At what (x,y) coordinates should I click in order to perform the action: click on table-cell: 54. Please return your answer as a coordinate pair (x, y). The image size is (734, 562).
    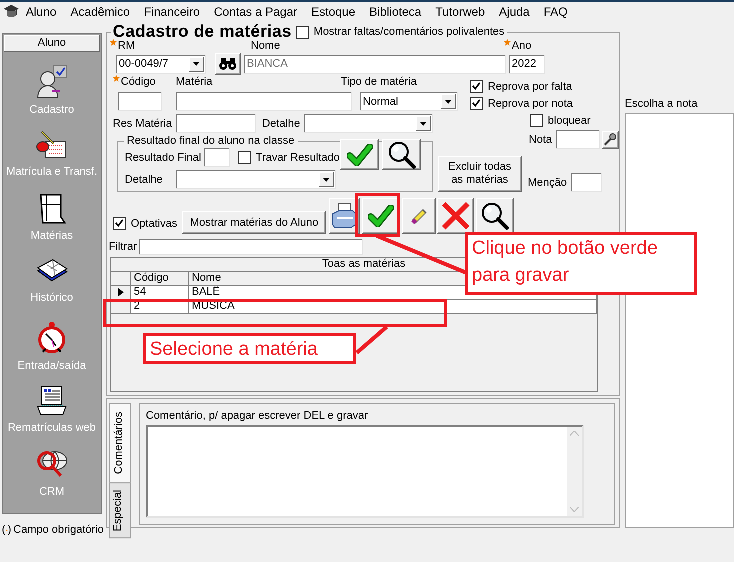
    Looking at the image, I should click on (160, 293).